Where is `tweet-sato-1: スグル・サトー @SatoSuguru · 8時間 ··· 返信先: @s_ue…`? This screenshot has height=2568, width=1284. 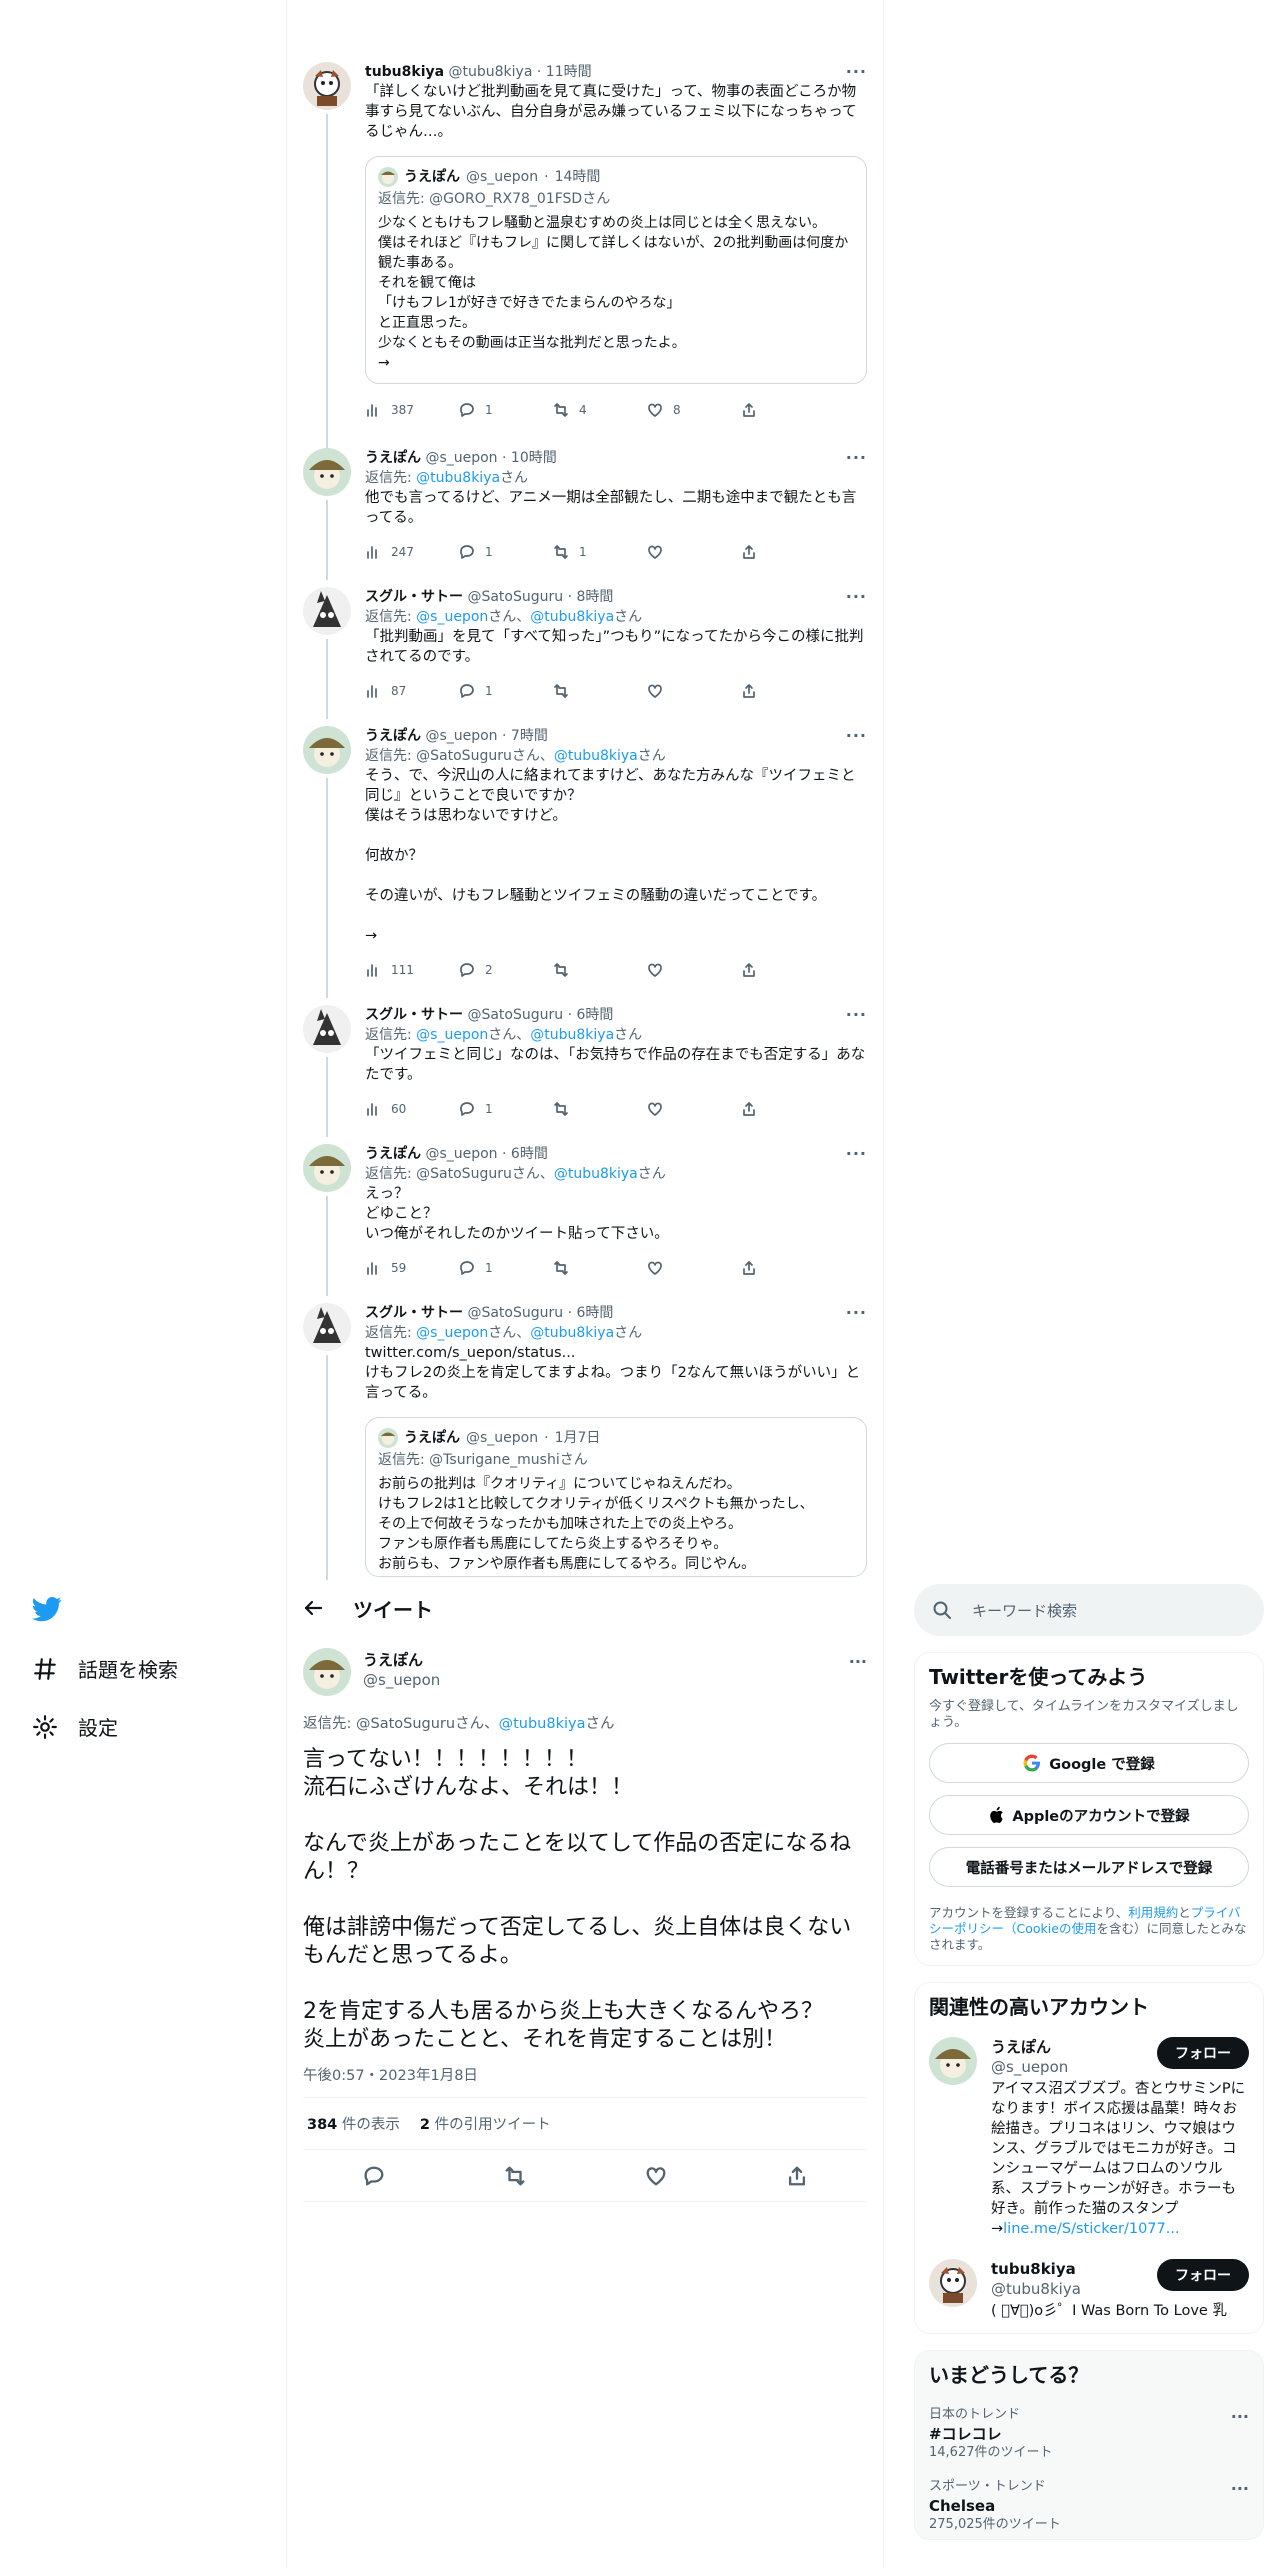 tweet-sato-1: スグル・サトー @SatoSuguru · 8時間 ··· 返信先: @s_ue… is located at coordinates (585, 653).